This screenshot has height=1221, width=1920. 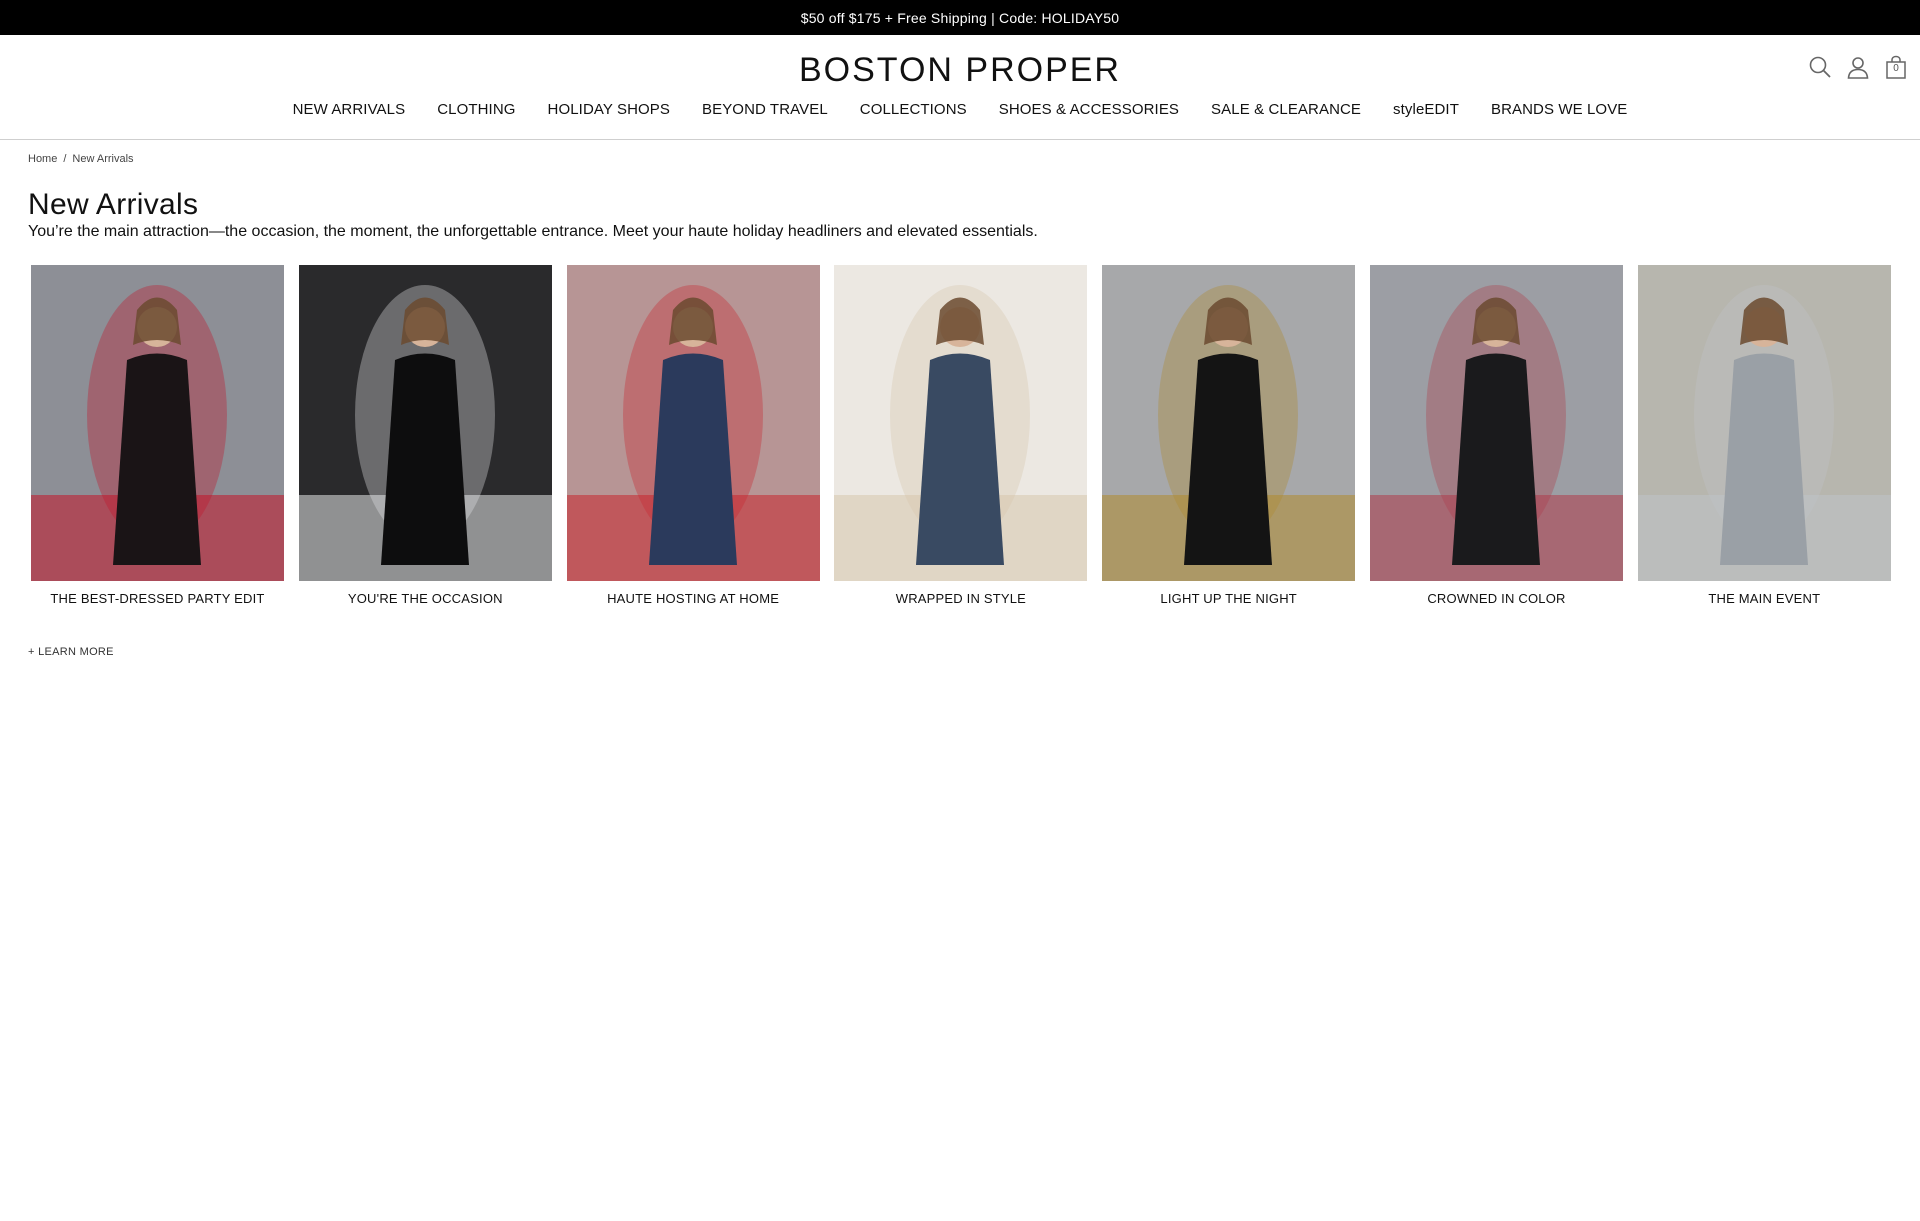 I want to click on page-title: New Arrivals, so click(x=113, y=204).